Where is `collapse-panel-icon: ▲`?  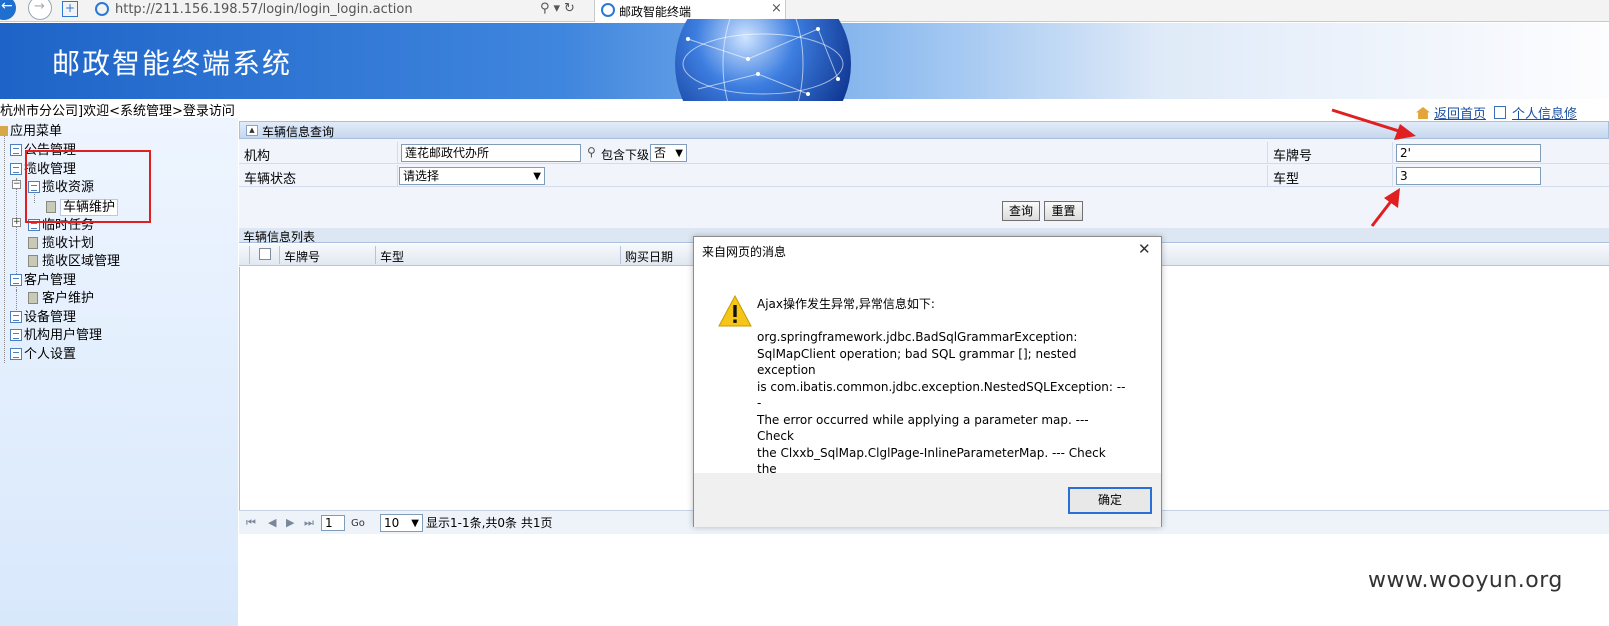 collapse-panel-icon: ▲ is located at coordinates (252, 130).